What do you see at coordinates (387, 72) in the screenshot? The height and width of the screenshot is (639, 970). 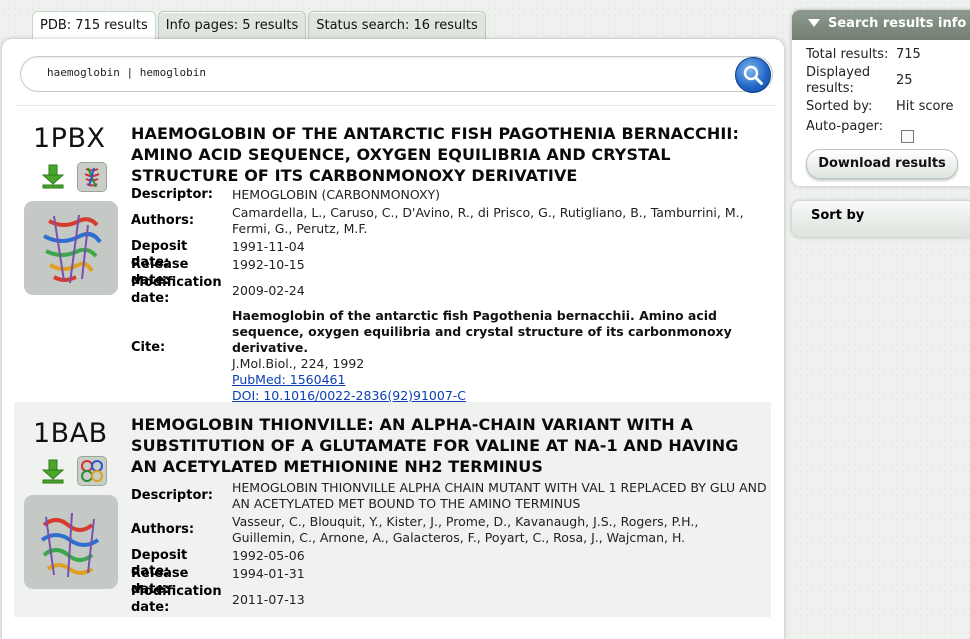 I see `search-input` at bounding box center [387, 72].